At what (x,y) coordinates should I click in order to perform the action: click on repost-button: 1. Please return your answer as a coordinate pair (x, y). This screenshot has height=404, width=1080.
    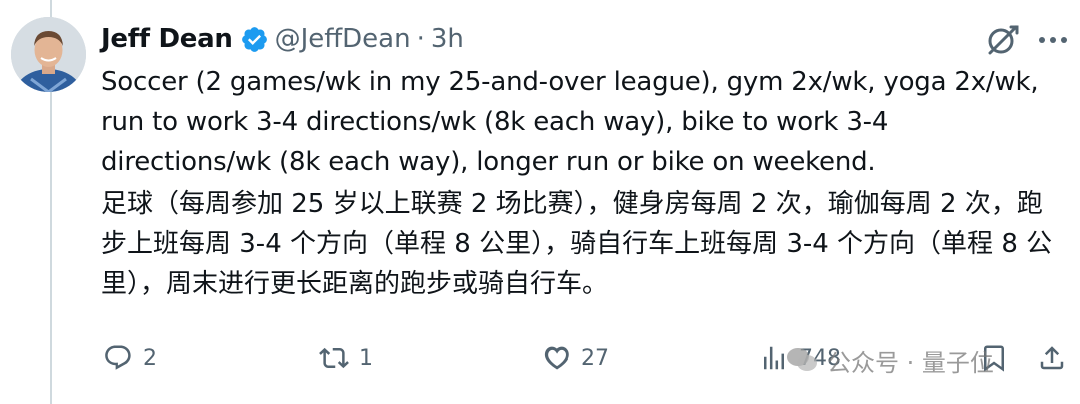
    Looking at the image, I should click on (346, 358).